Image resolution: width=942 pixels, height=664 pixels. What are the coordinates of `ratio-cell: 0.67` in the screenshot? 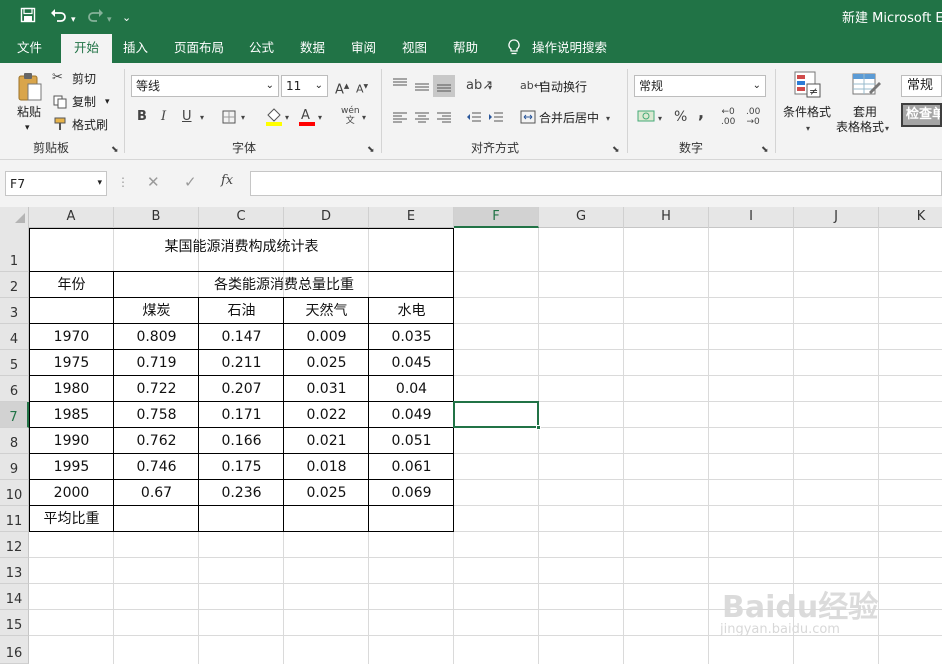 It's located at (156, 493).